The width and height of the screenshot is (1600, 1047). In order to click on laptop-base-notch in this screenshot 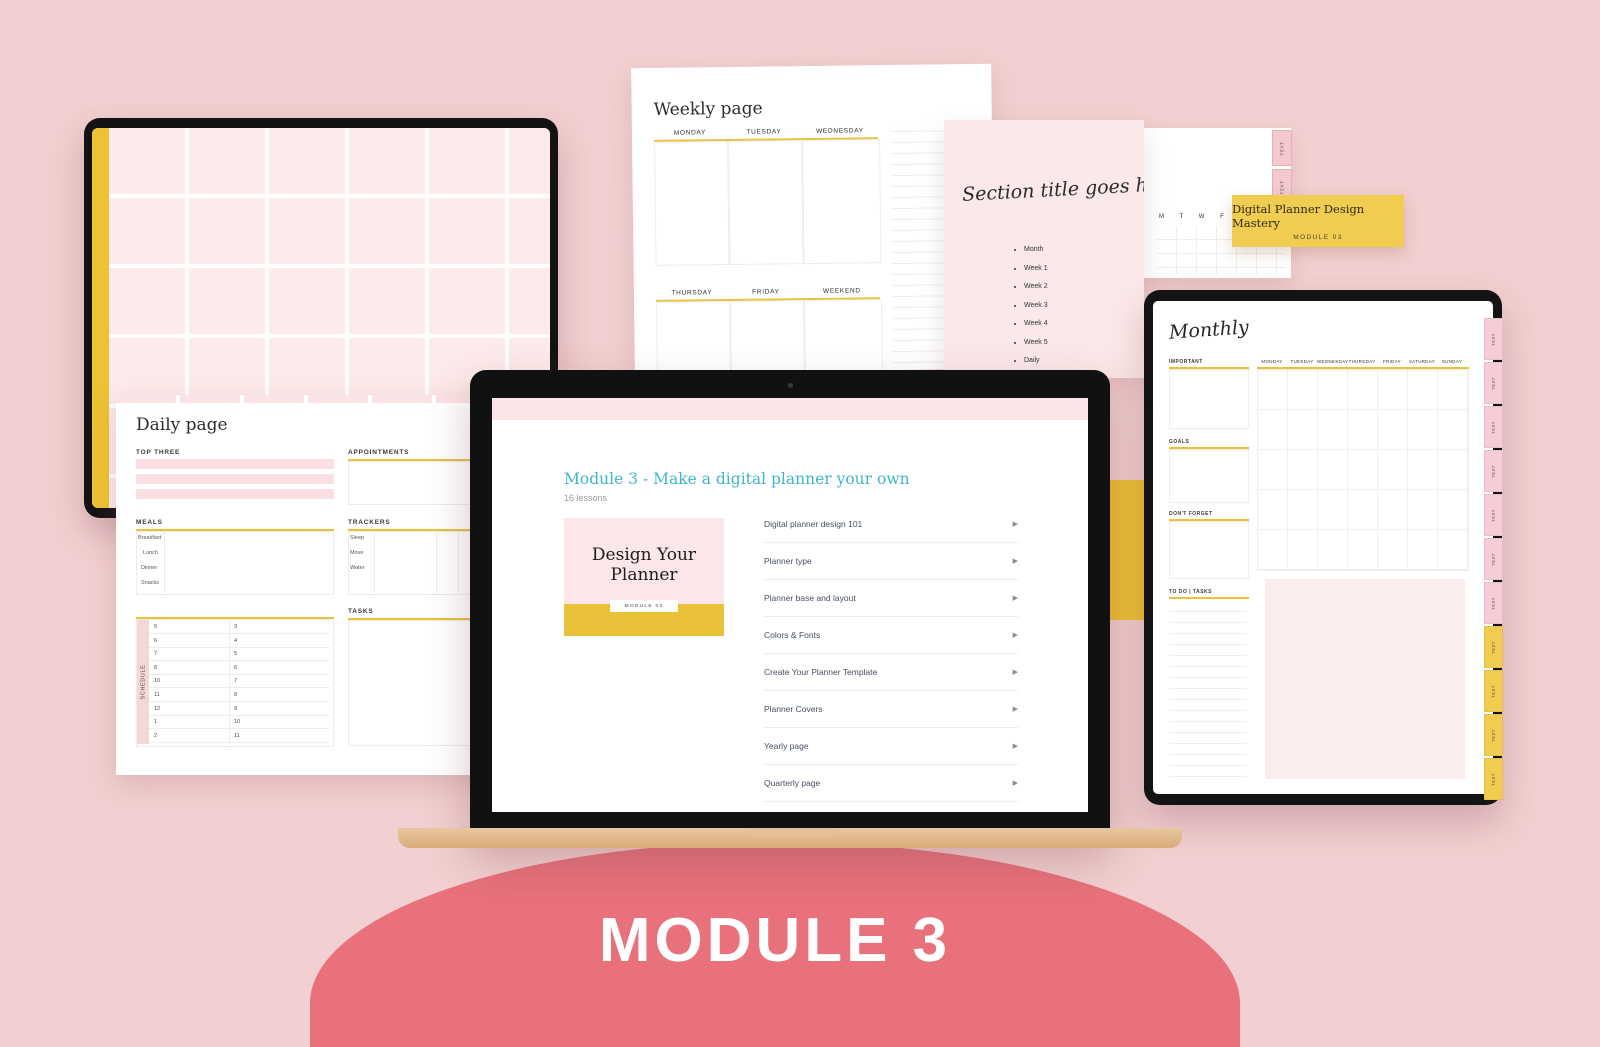, I will do `click(790, 832)`.